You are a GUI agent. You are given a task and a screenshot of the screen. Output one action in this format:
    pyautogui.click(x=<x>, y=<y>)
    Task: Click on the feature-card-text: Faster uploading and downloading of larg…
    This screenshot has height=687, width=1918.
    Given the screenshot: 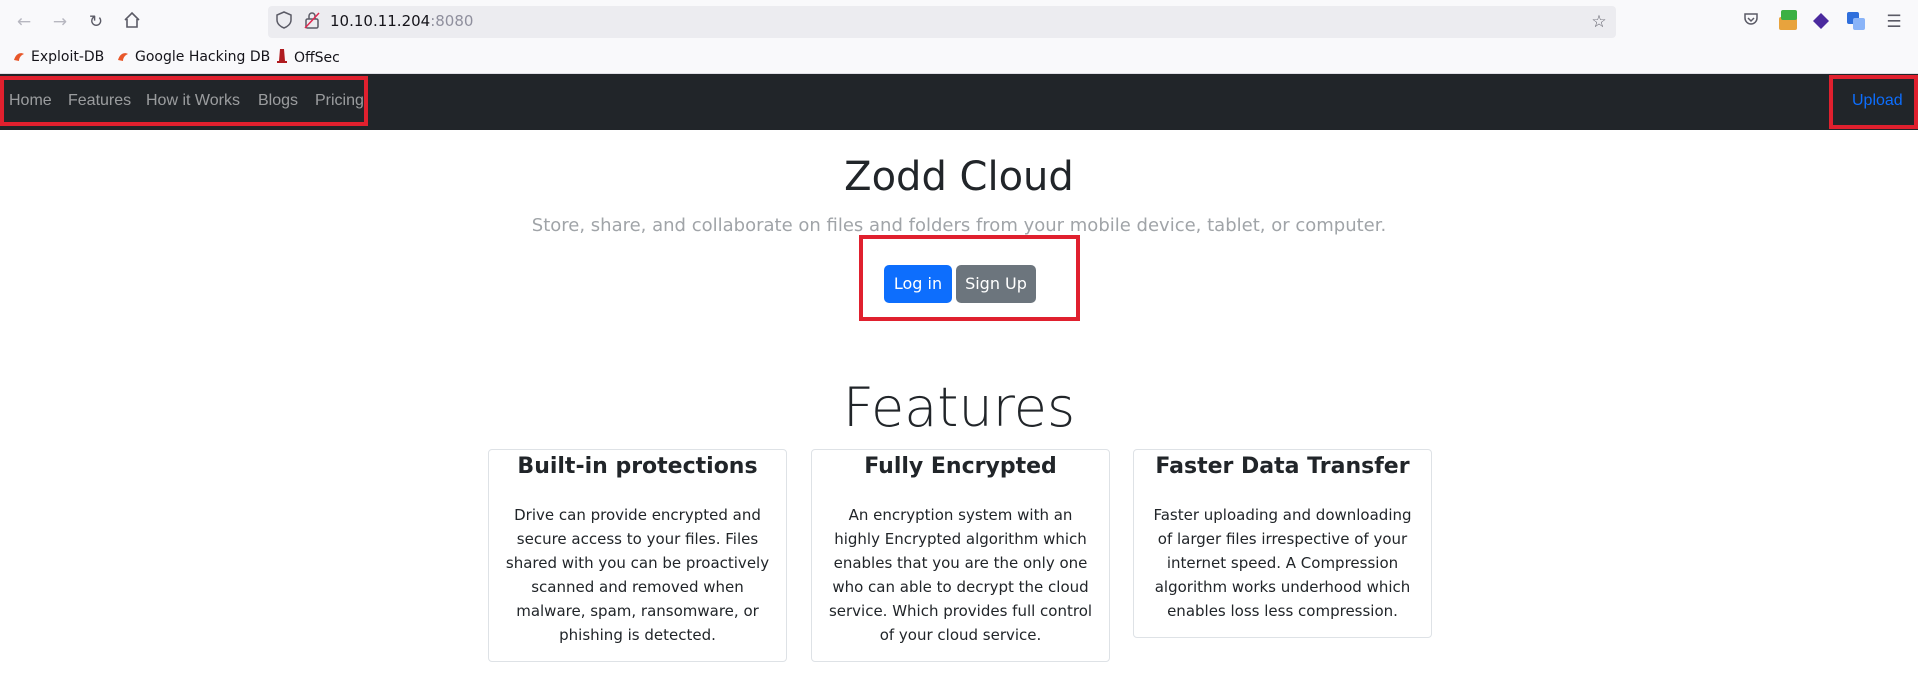 What is the action you would take?
    pyautogui.click(x=1282, y=563)
    